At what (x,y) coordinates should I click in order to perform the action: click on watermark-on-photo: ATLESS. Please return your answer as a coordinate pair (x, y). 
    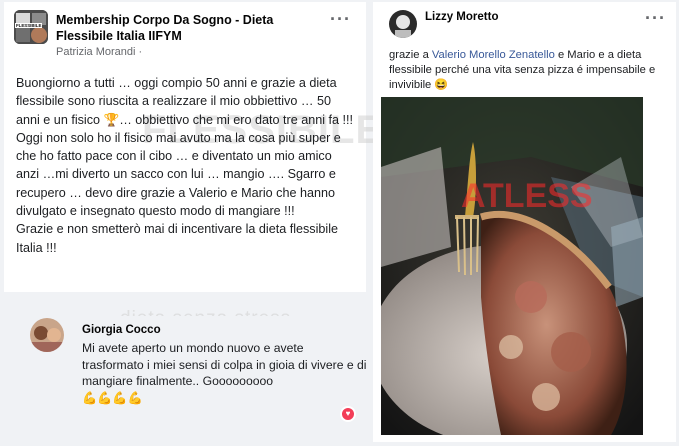
    Looking at the image, I should click on (527, 196).